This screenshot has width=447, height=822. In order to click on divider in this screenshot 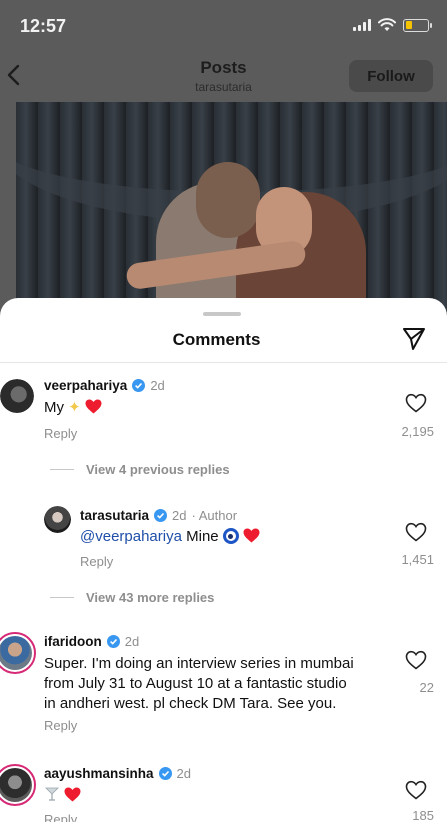, I will do `click(223, 362)`.